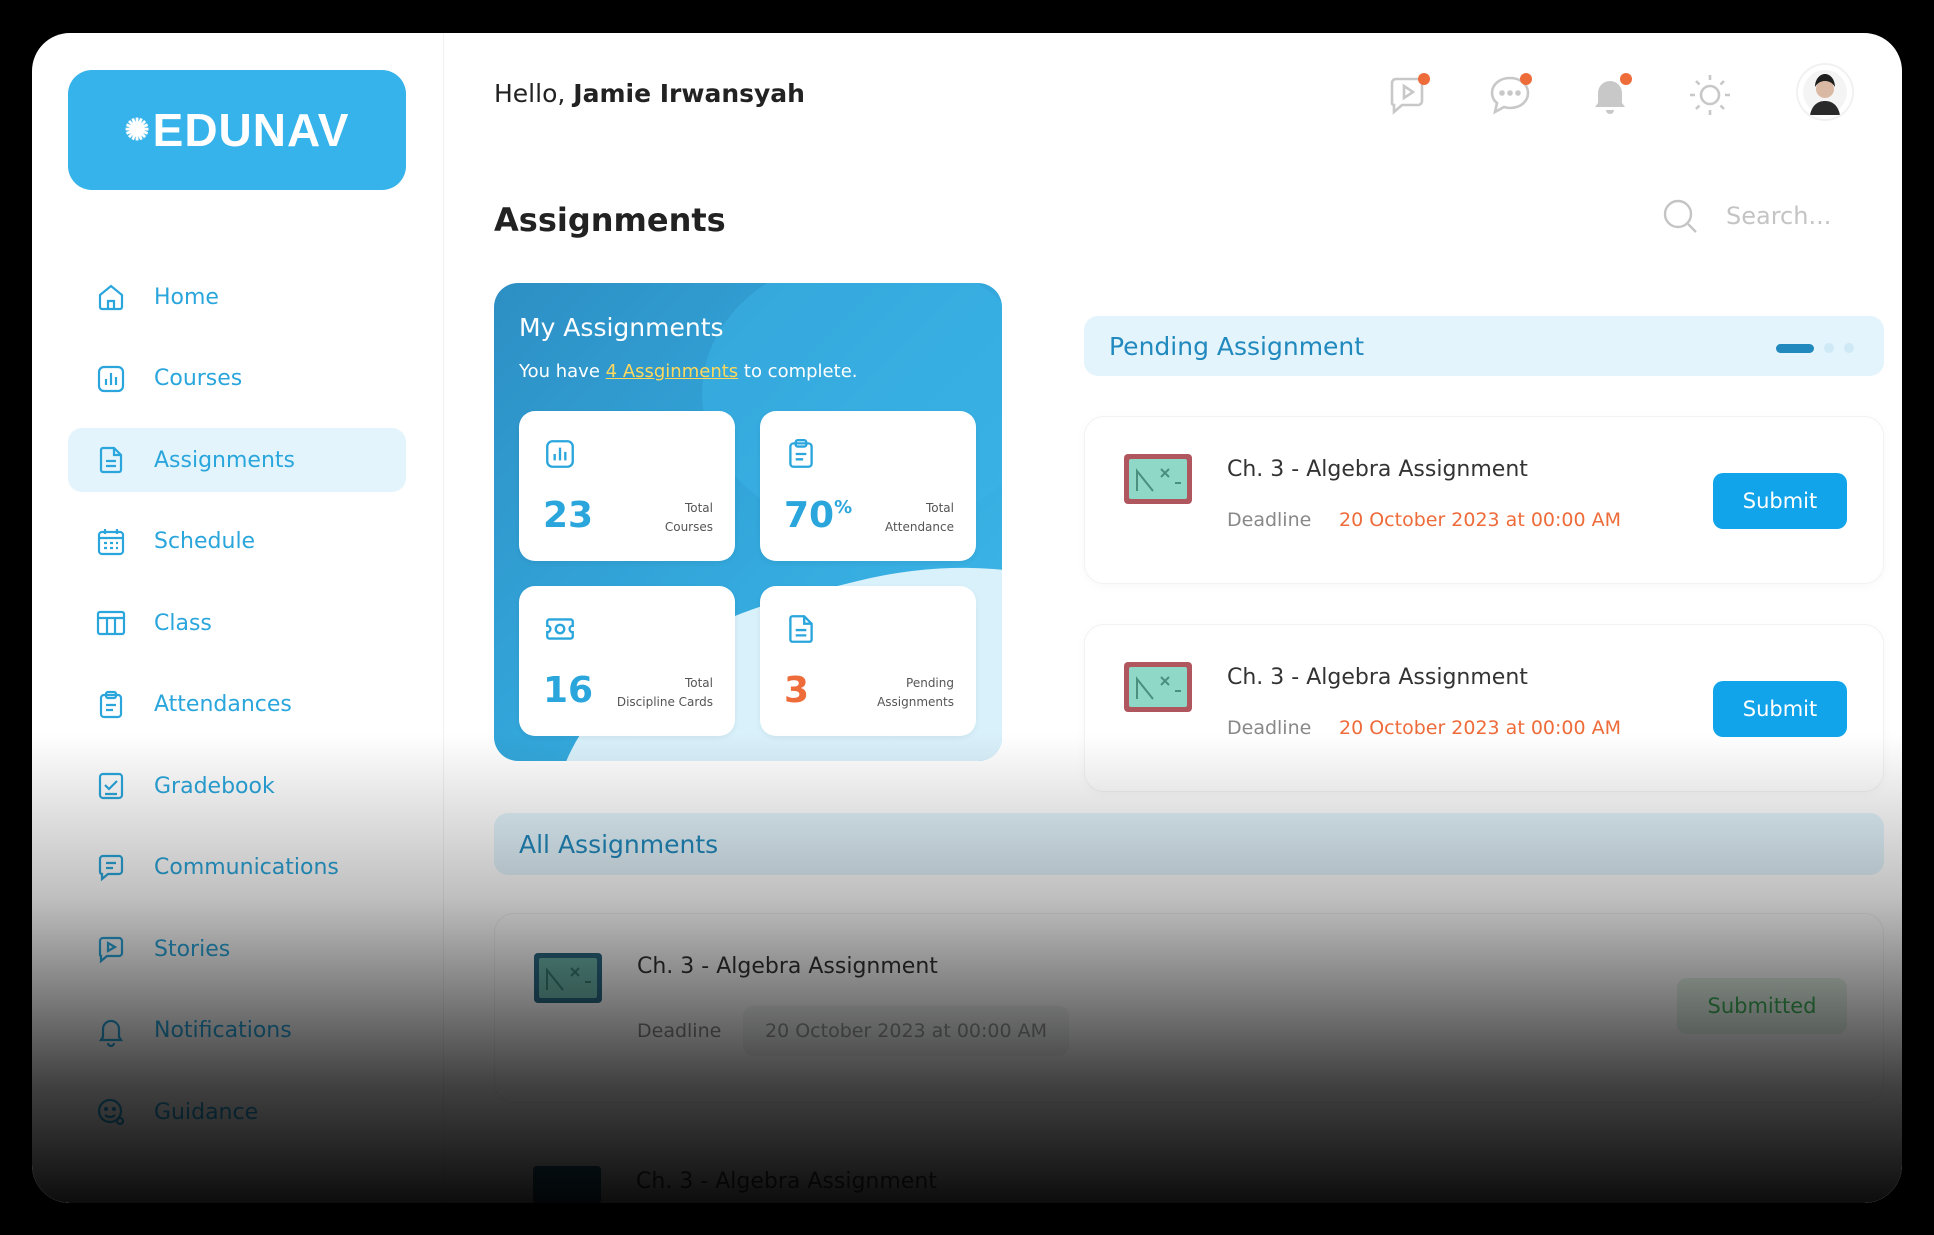 The width and height of the screenshot is (1934, 1235). What do you see at coordinates (530, 93) in the screenshot?
I see `greeting-text: Hello,` at bounding box center [530, 93].